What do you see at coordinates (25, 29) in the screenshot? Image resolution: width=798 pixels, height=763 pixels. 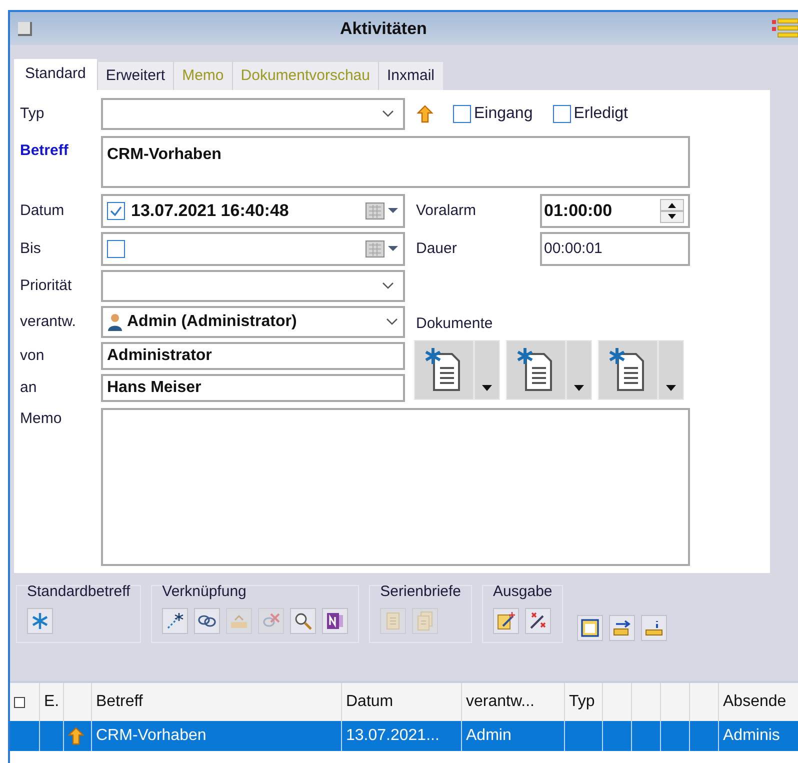 I see `window-icon` at bounding box center [25, 29].